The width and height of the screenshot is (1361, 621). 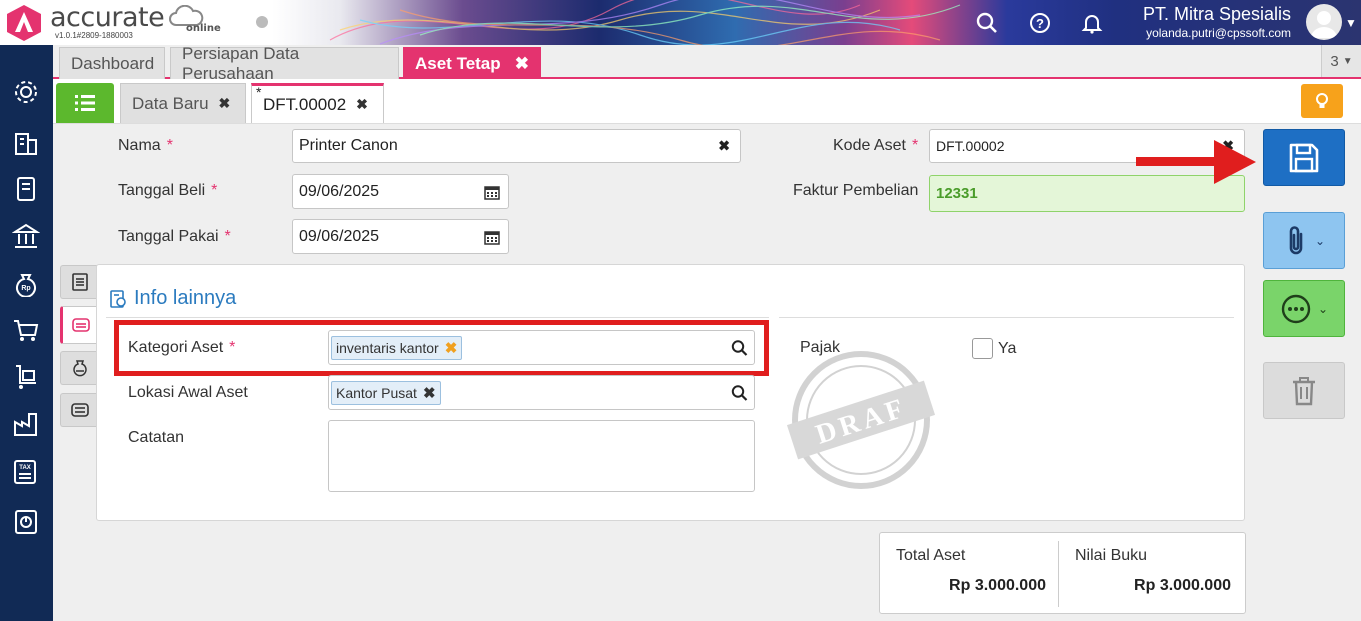 I want to click on lokasi-chip-label: Kantor Pusat, so click(x=376, y=392).